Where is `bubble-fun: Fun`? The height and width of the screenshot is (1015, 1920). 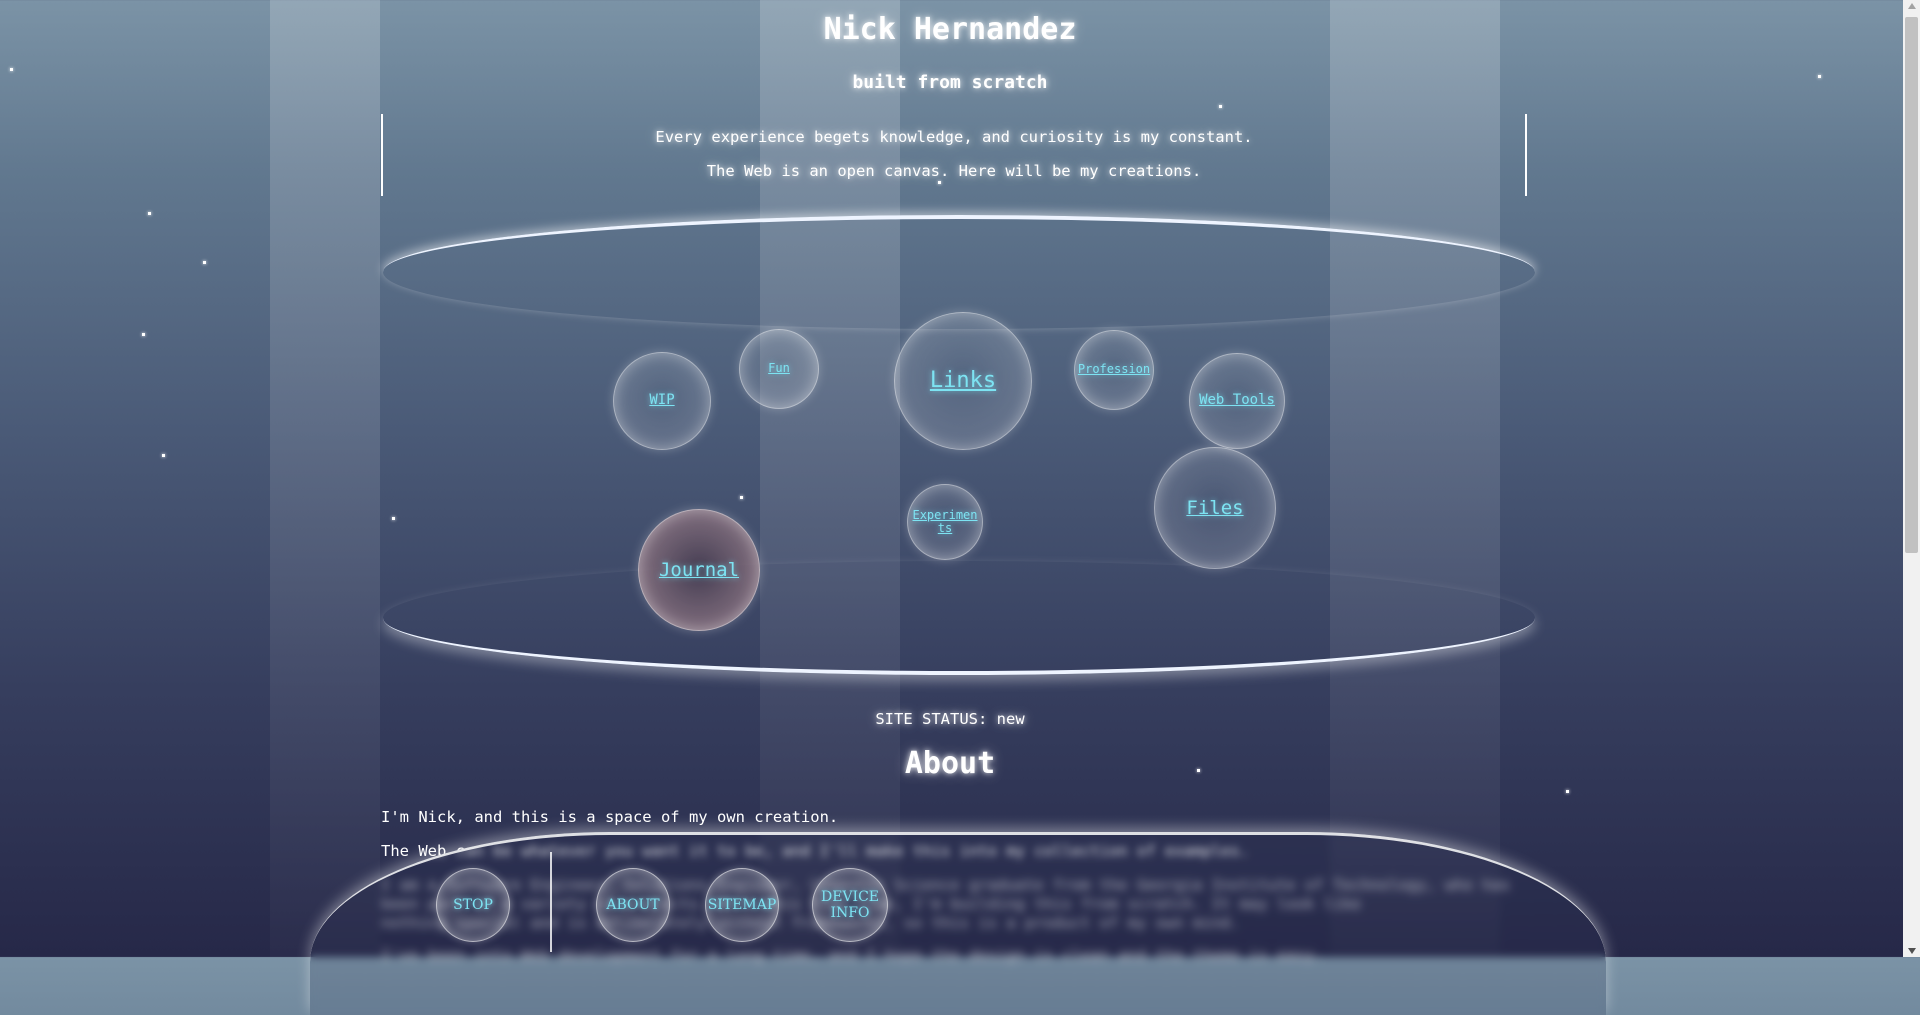
bubble-fun: Fun is located at coordinates (779, 369).